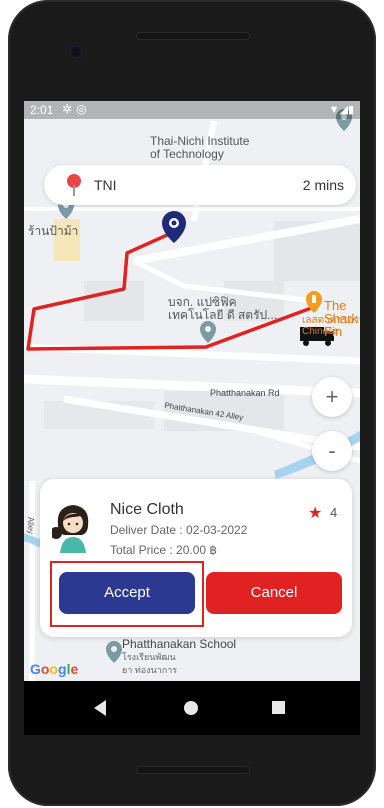  What do you see at coordinates (332, 397) in the screenshot?
I see `zoom-in-button: +` at bounding box center [332, 397].